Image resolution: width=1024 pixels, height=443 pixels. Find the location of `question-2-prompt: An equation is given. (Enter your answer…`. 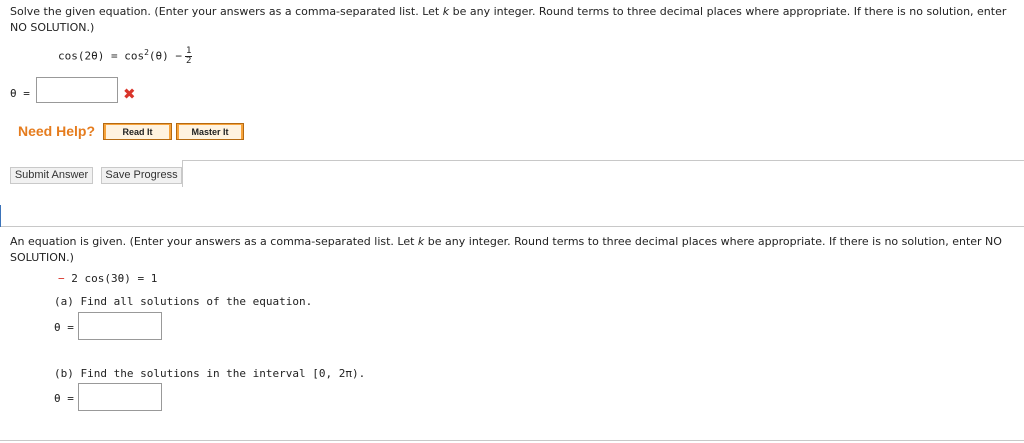

question-2-prompt: An equation is given. (Enter your answer… is located at coordinates (515, 250).